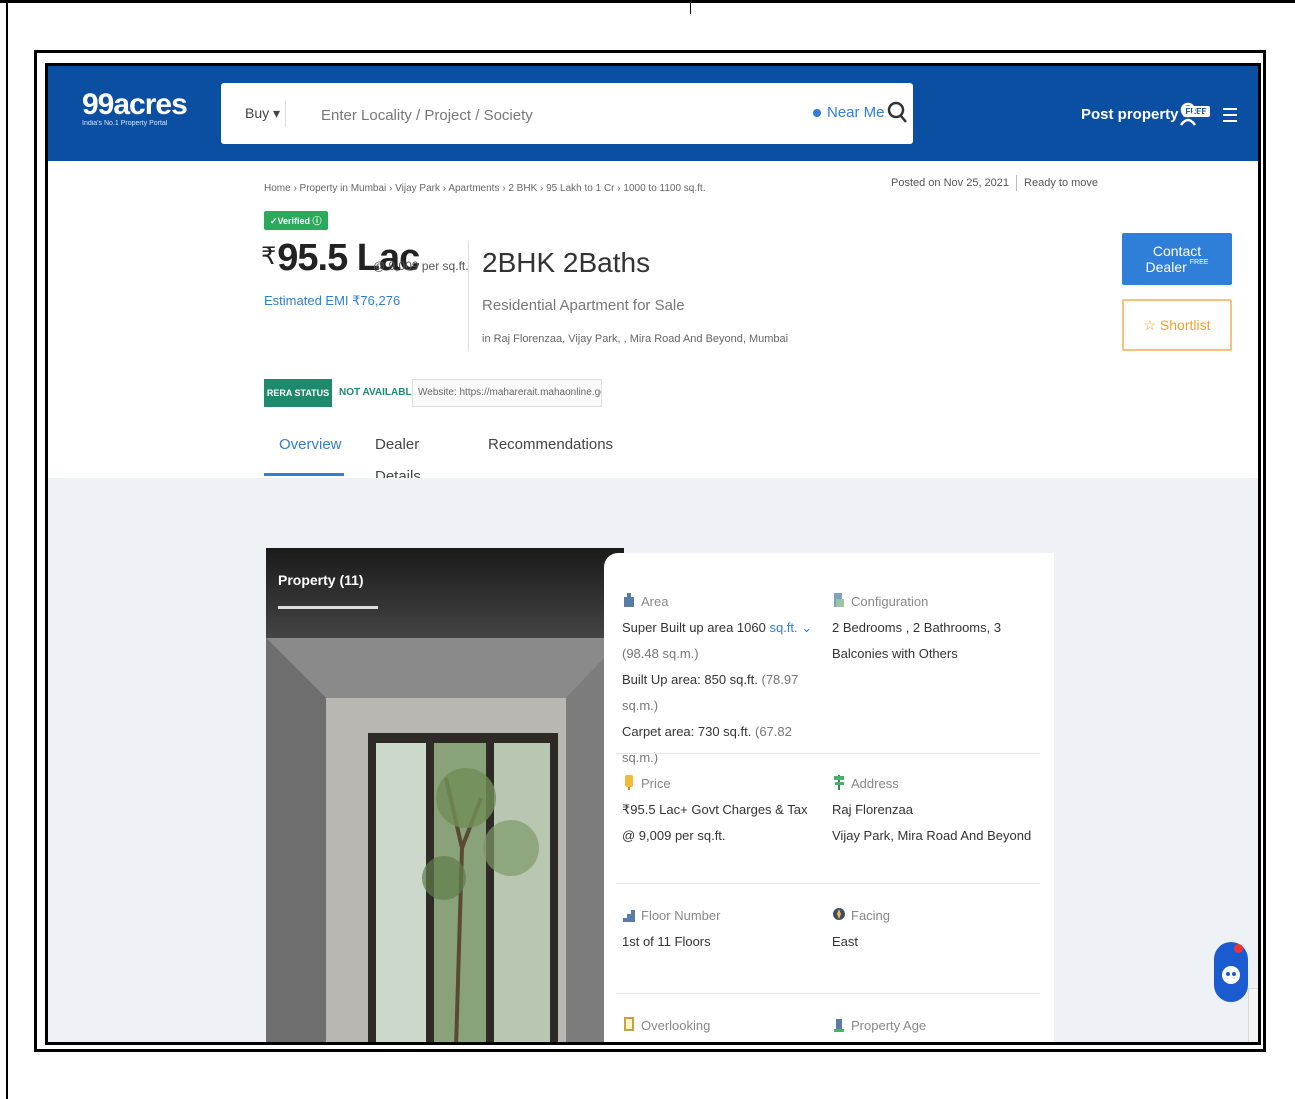 The width and height of the screenshot is (1295, 1099). I want to click on building-icon, so click(839, 1024).